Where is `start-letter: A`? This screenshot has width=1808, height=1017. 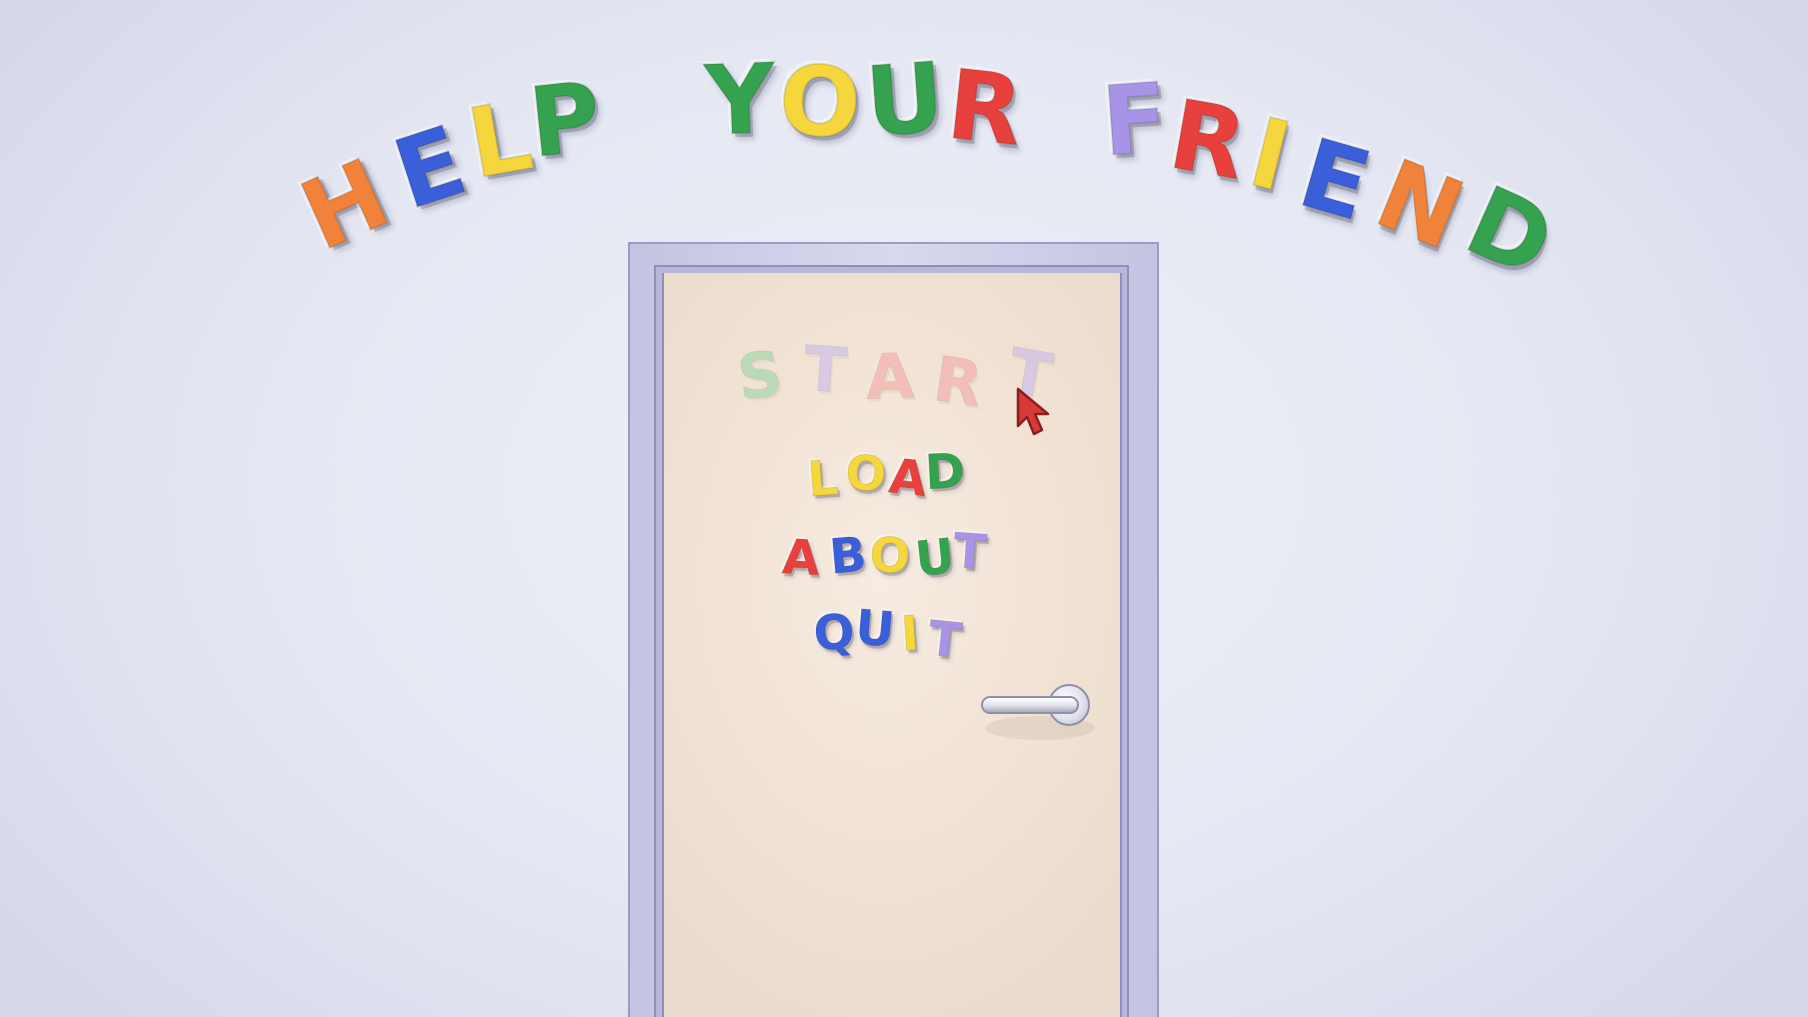 start-letter: A is located at coordinates (890, 377).